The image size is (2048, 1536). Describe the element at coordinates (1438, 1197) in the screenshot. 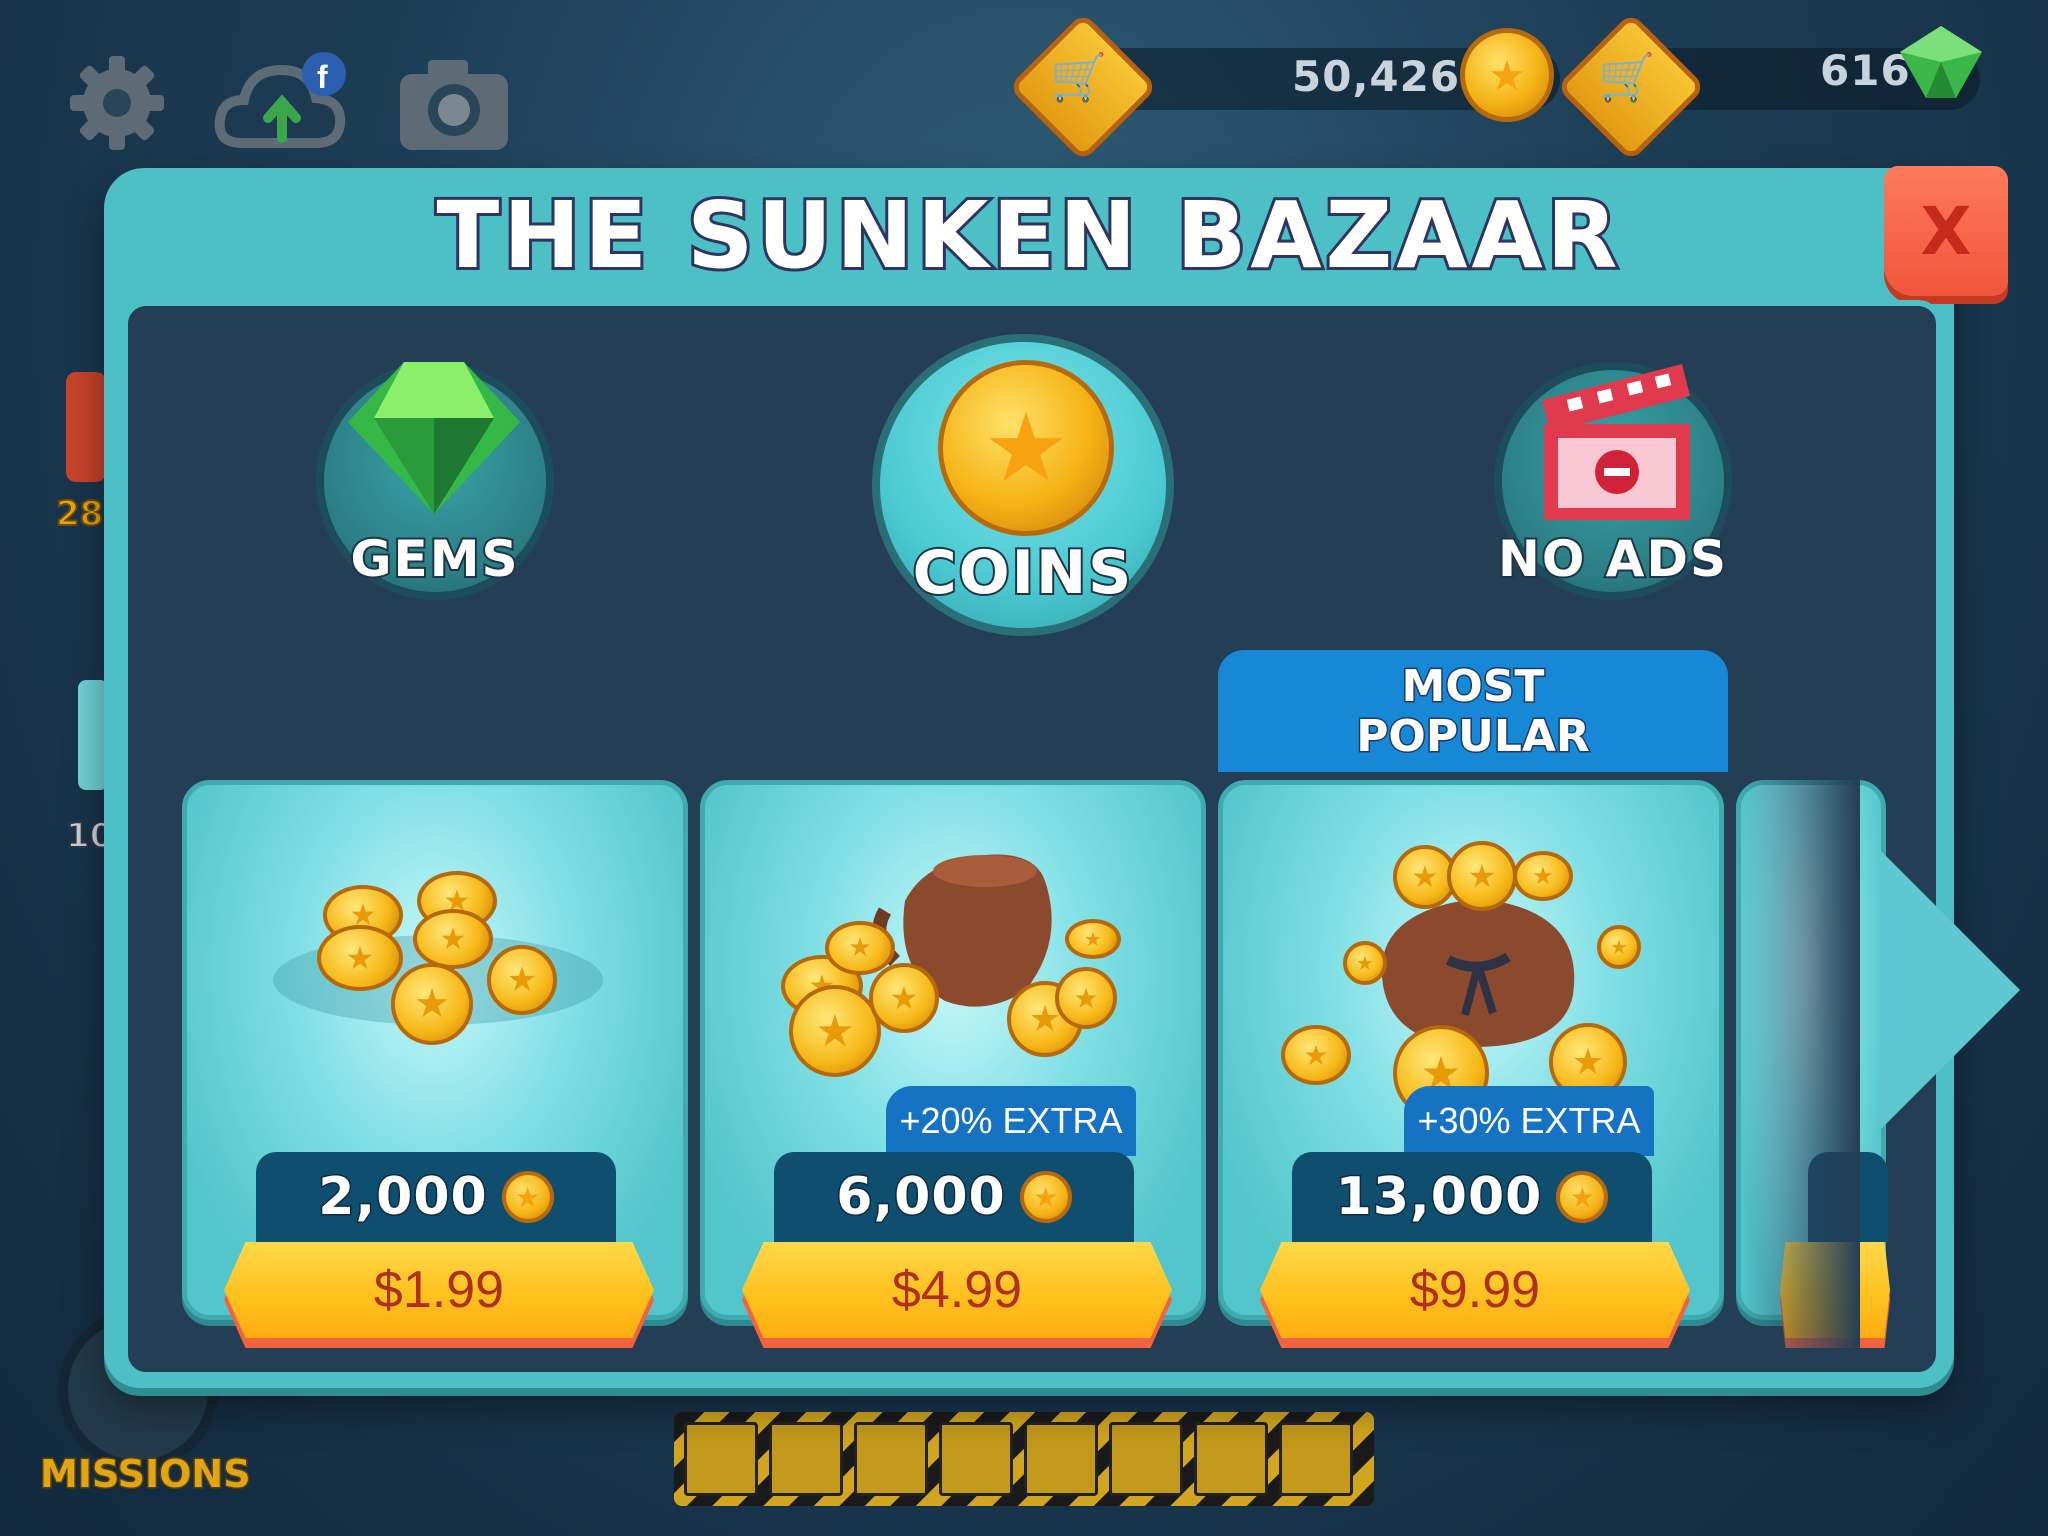

I see `pack-amount-value: 13,000` at that location.